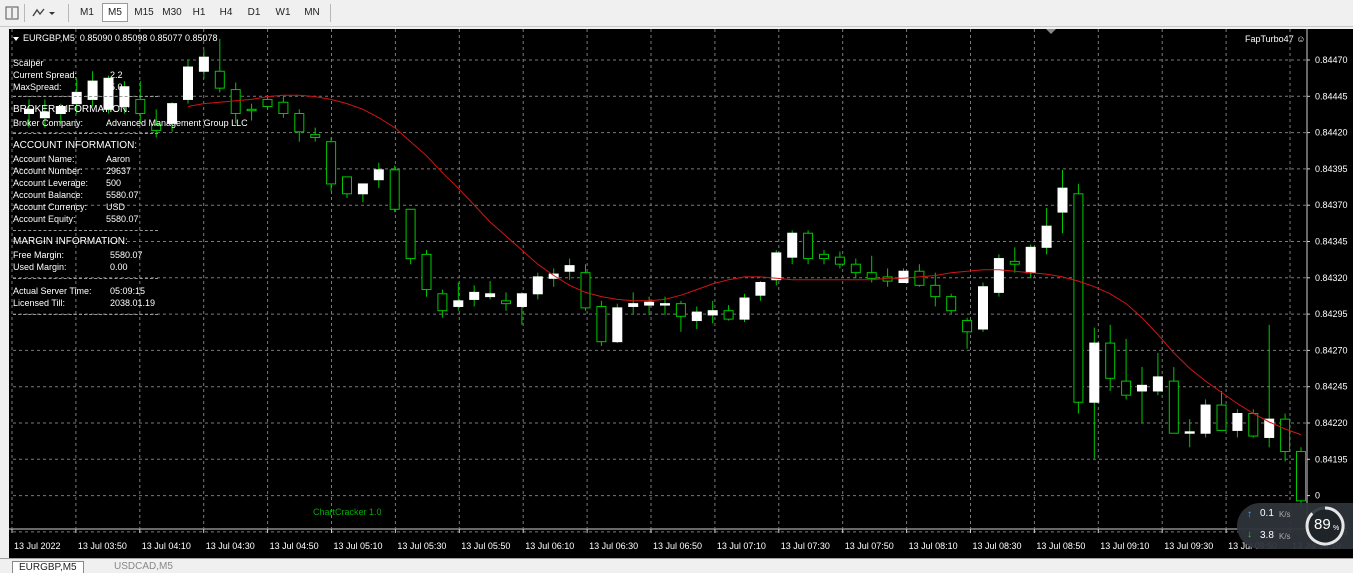 The height and width of the screenshot is (573, 1353). Describe the element at coordinates (1285, 536) in the screenshot. I see `download-unit: K/s` at that location.